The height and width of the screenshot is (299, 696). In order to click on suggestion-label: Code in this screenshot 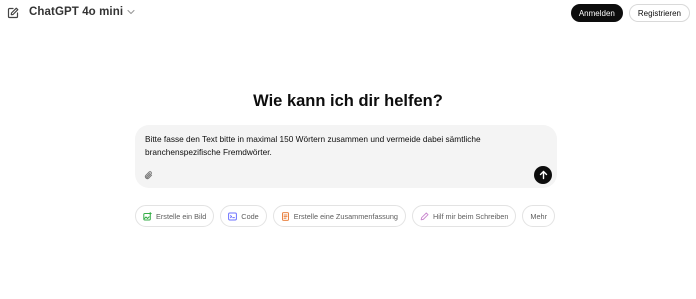, I will do `click(250, 216)`.